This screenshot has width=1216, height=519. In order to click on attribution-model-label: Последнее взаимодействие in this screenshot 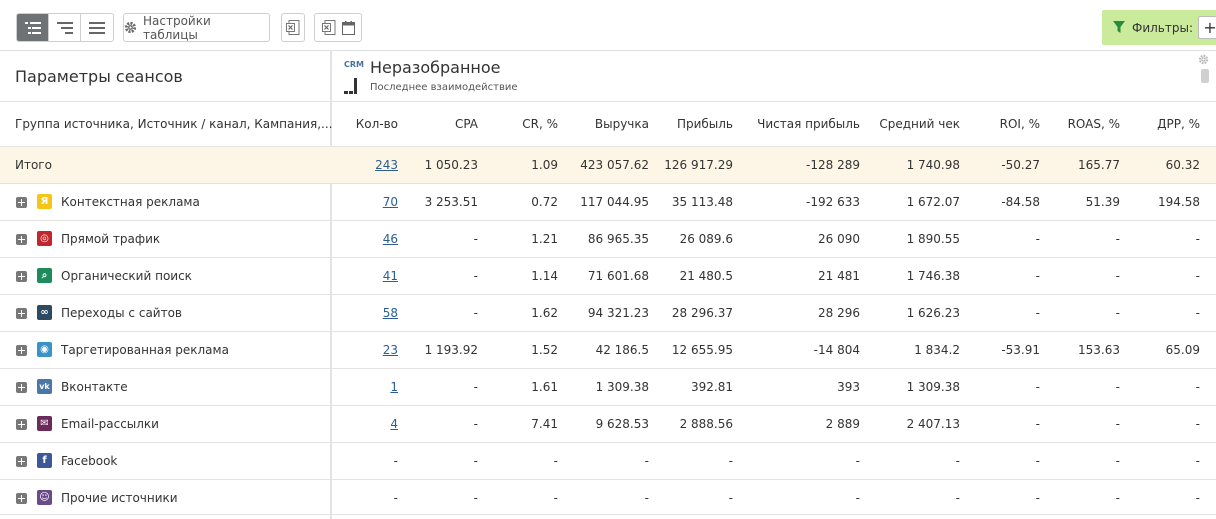, I will do `click(444, 87)`.